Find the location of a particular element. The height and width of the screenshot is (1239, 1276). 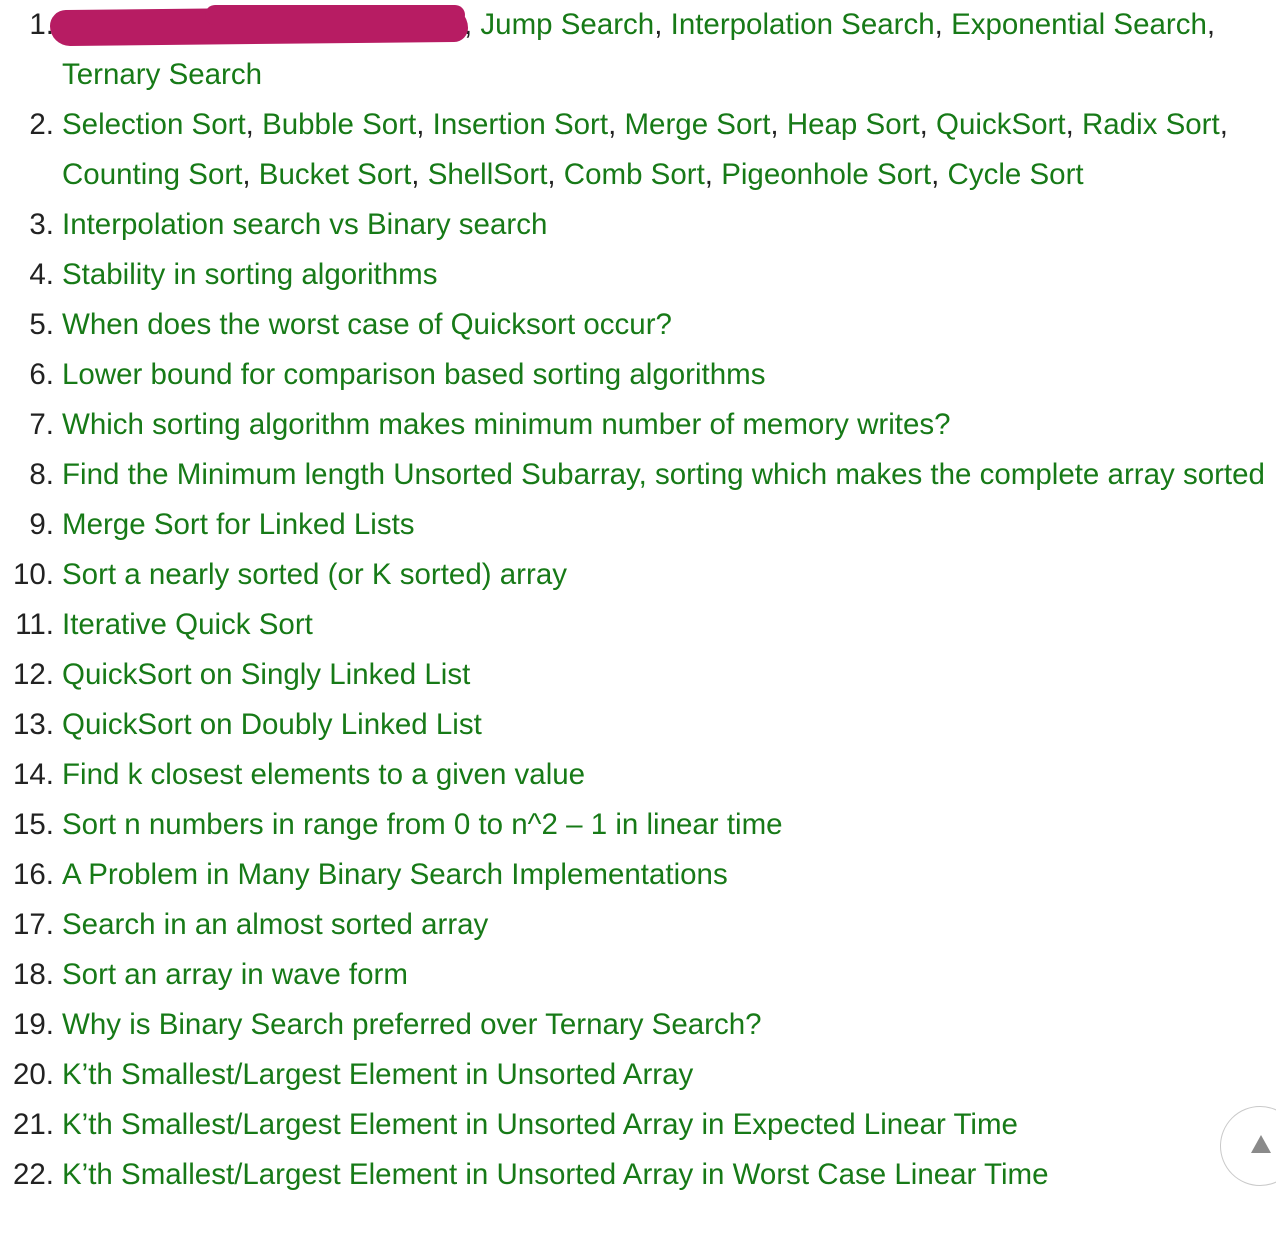

article-link: Radix Sort is located at coordinates (1151, 124).